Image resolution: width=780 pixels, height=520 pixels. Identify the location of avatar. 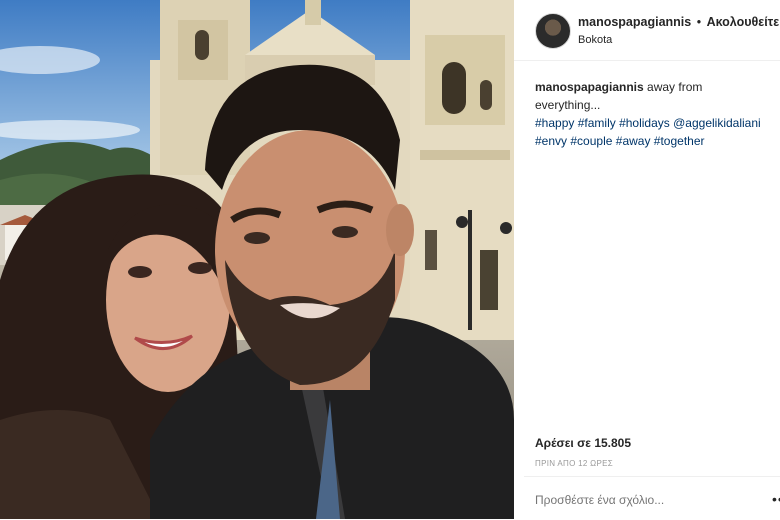
(553, 31).